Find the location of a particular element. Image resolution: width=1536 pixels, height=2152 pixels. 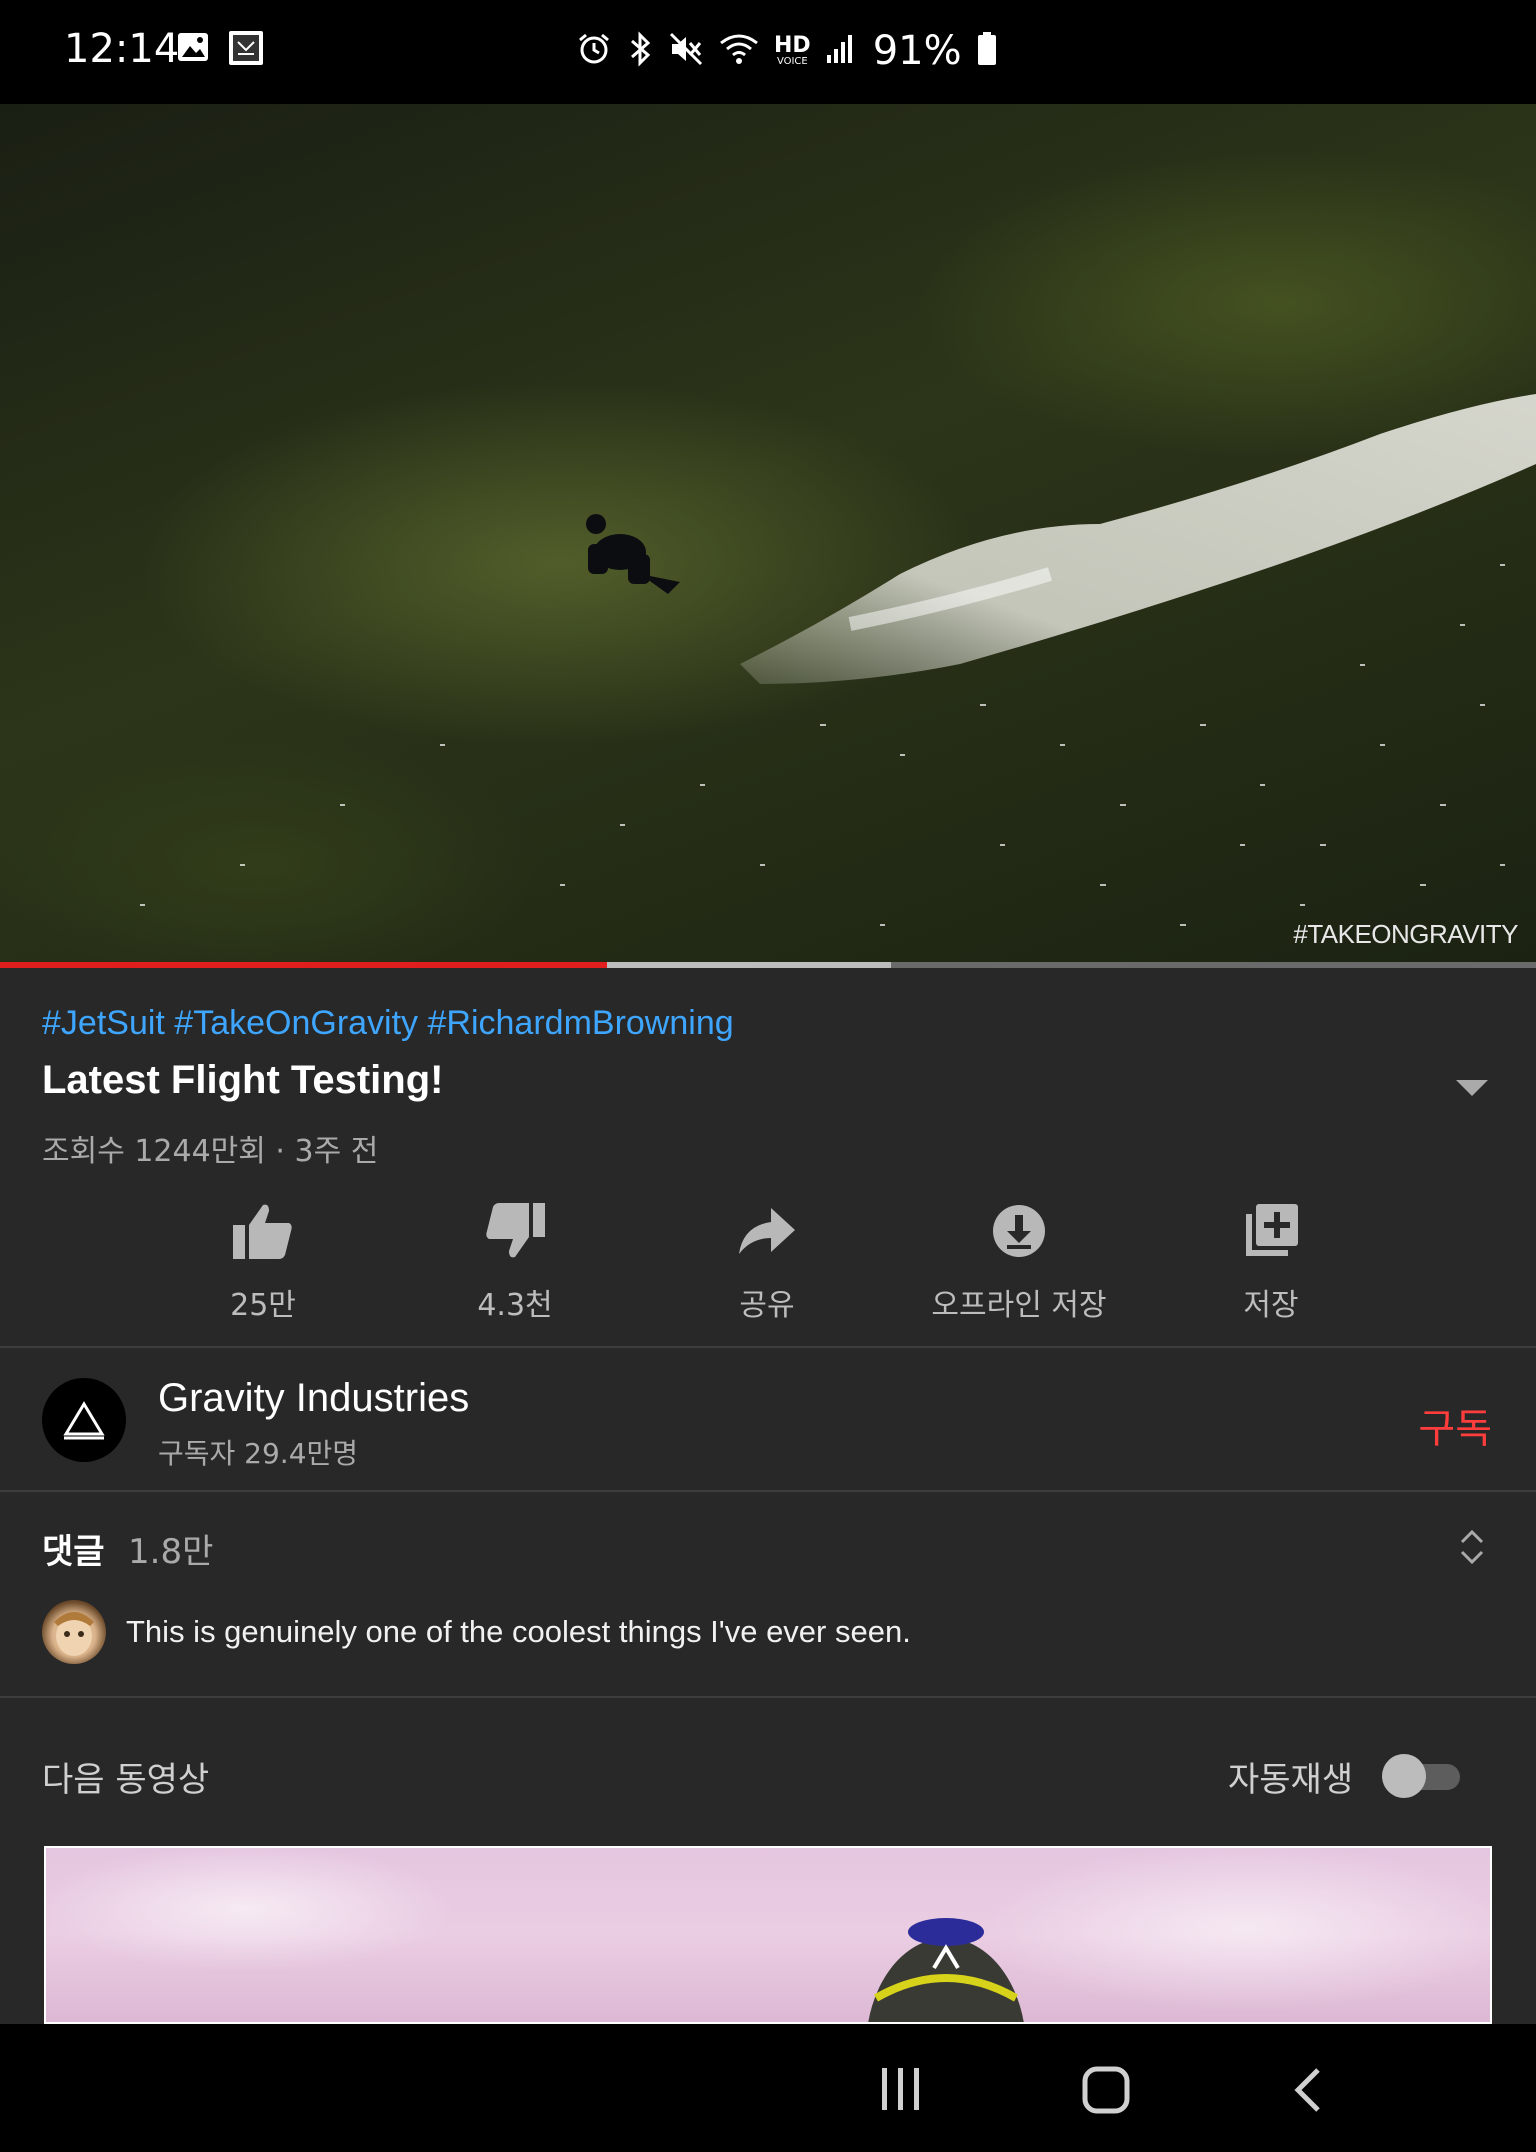

like-button: 25만 is located at coordinates (263, 1260).